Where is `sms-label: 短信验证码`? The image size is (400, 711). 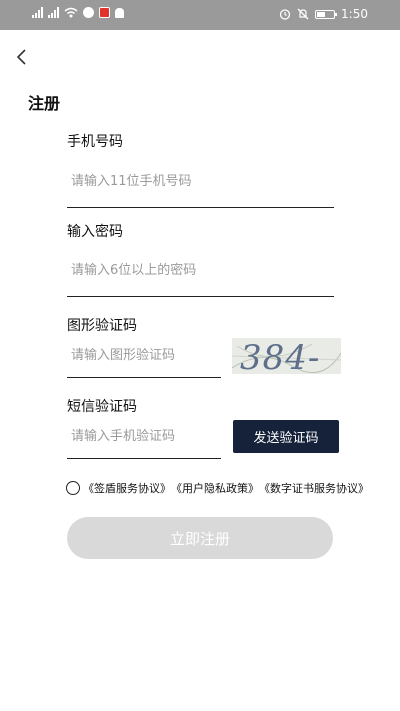 sms-label: 短信验证码 is located at coordinates (102, 407).